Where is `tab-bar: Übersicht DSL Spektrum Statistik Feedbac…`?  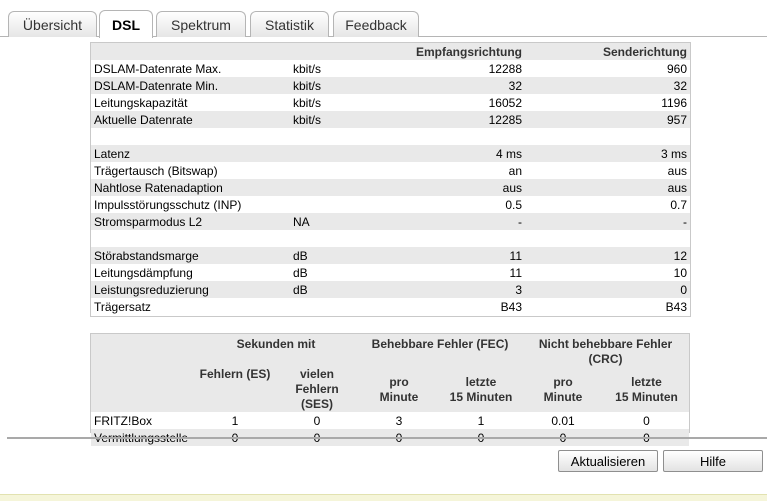
tab-bar: Übersicht DSL Spektrum Statistik Feedbac… is located at coordinates (383, 19).